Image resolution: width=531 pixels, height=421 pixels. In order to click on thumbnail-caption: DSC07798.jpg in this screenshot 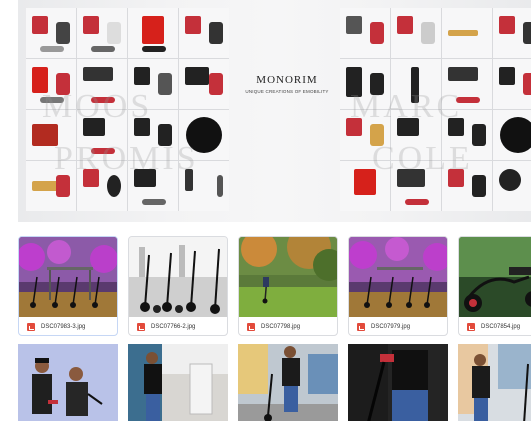, I will do `click(288, 326)`.